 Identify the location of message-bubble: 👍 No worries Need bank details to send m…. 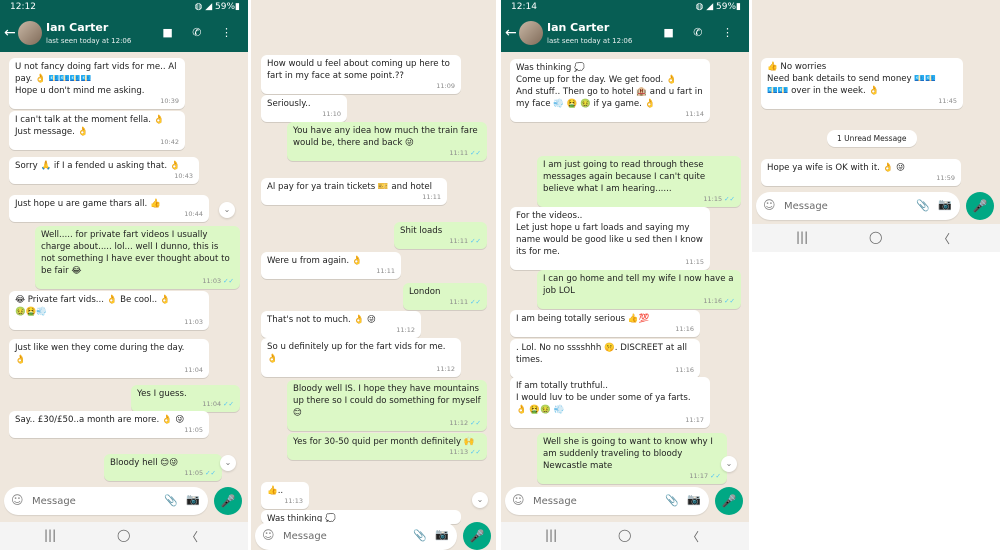
(862, 83).